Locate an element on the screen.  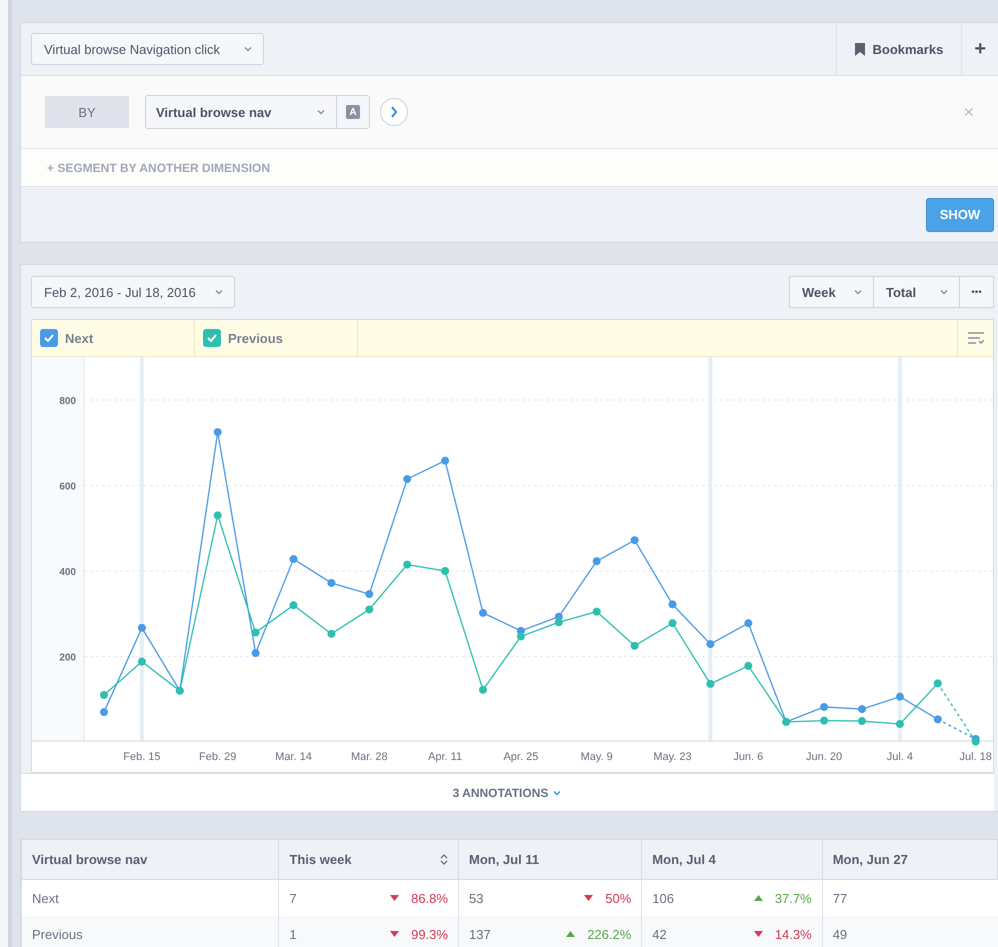
dimension-select: Virtual browse nav A is located at coordinates (257, 112).